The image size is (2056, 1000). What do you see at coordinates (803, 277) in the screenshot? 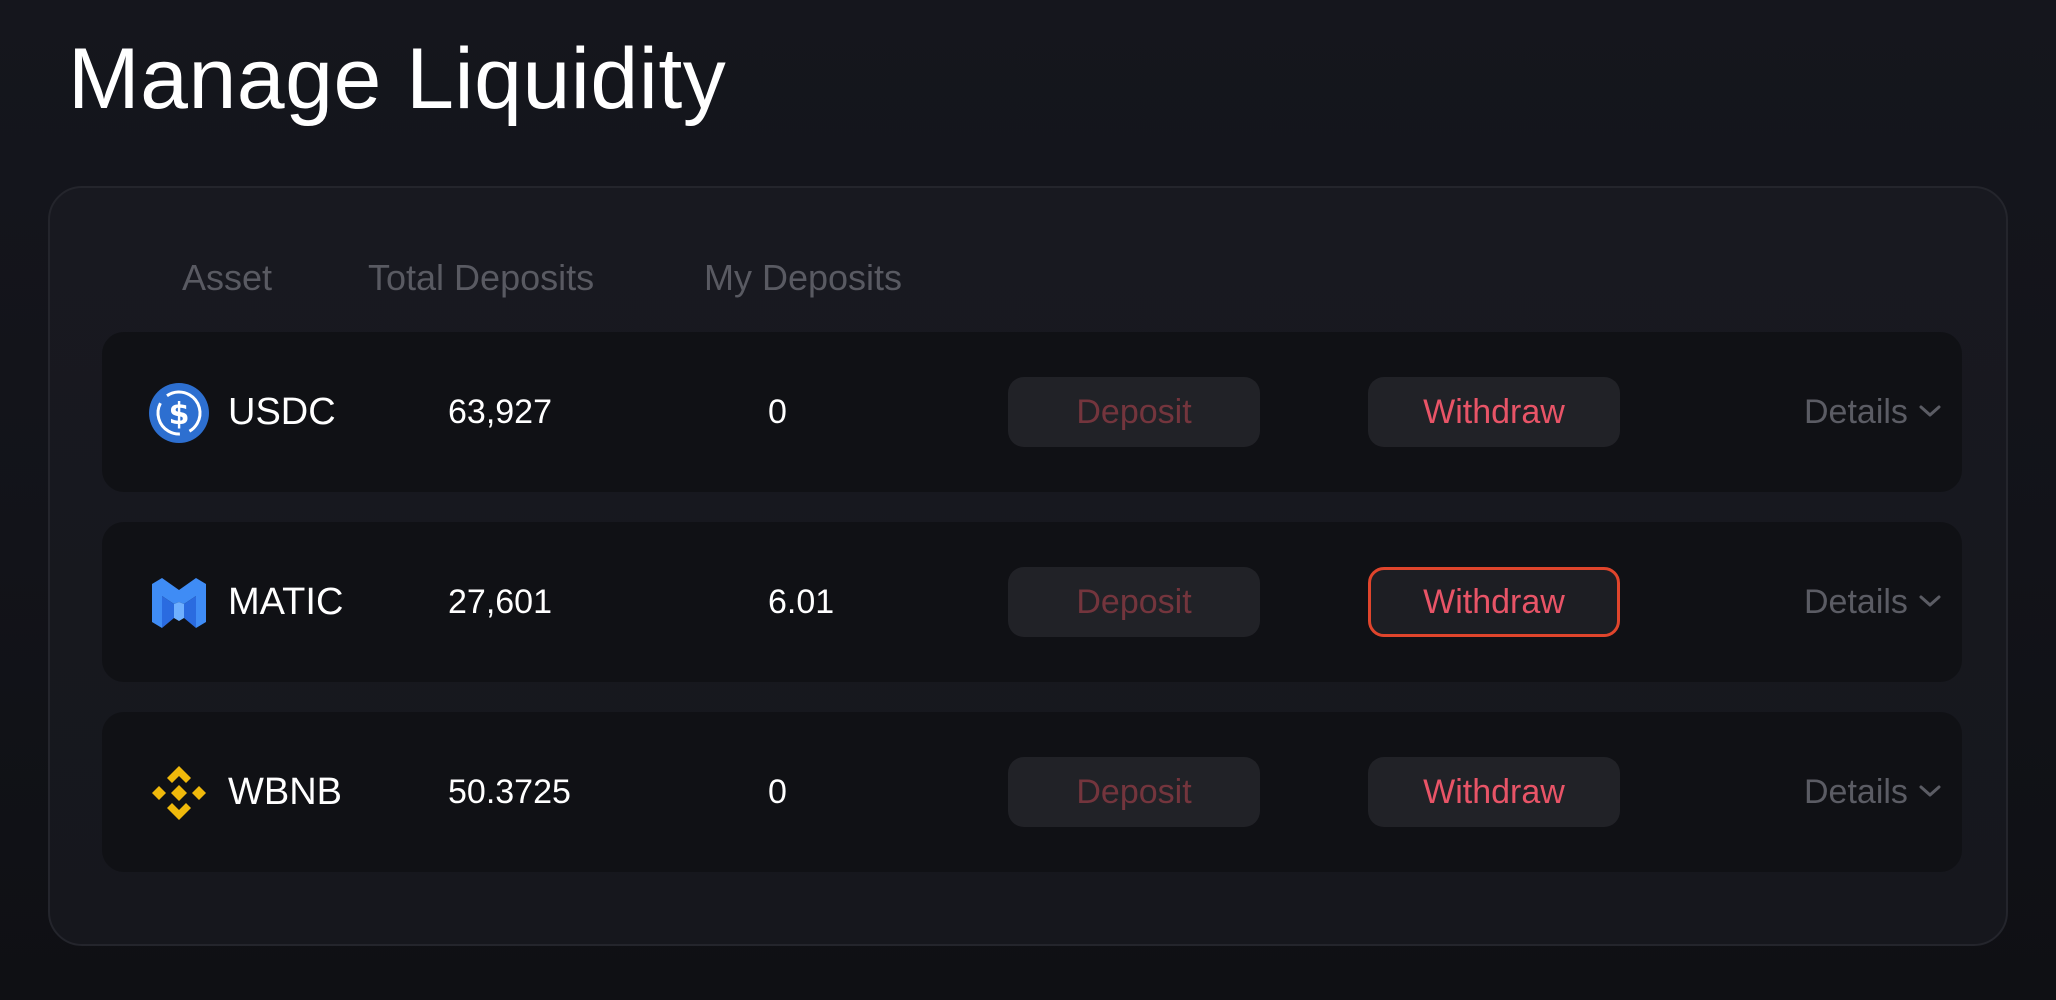
I see `column-header-my-deposits: My Deposits` at bounding box center [803, 277].